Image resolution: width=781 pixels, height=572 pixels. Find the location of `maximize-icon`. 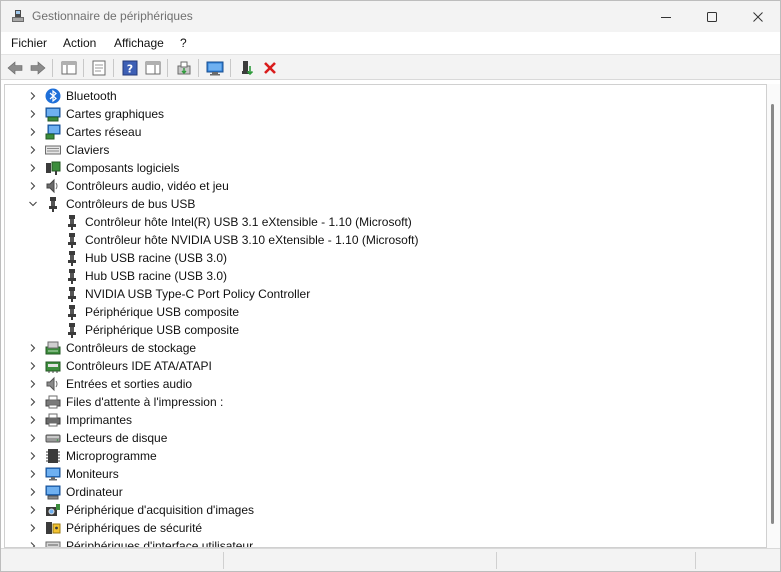

maximize-icon is located at coordinates (712, 16).